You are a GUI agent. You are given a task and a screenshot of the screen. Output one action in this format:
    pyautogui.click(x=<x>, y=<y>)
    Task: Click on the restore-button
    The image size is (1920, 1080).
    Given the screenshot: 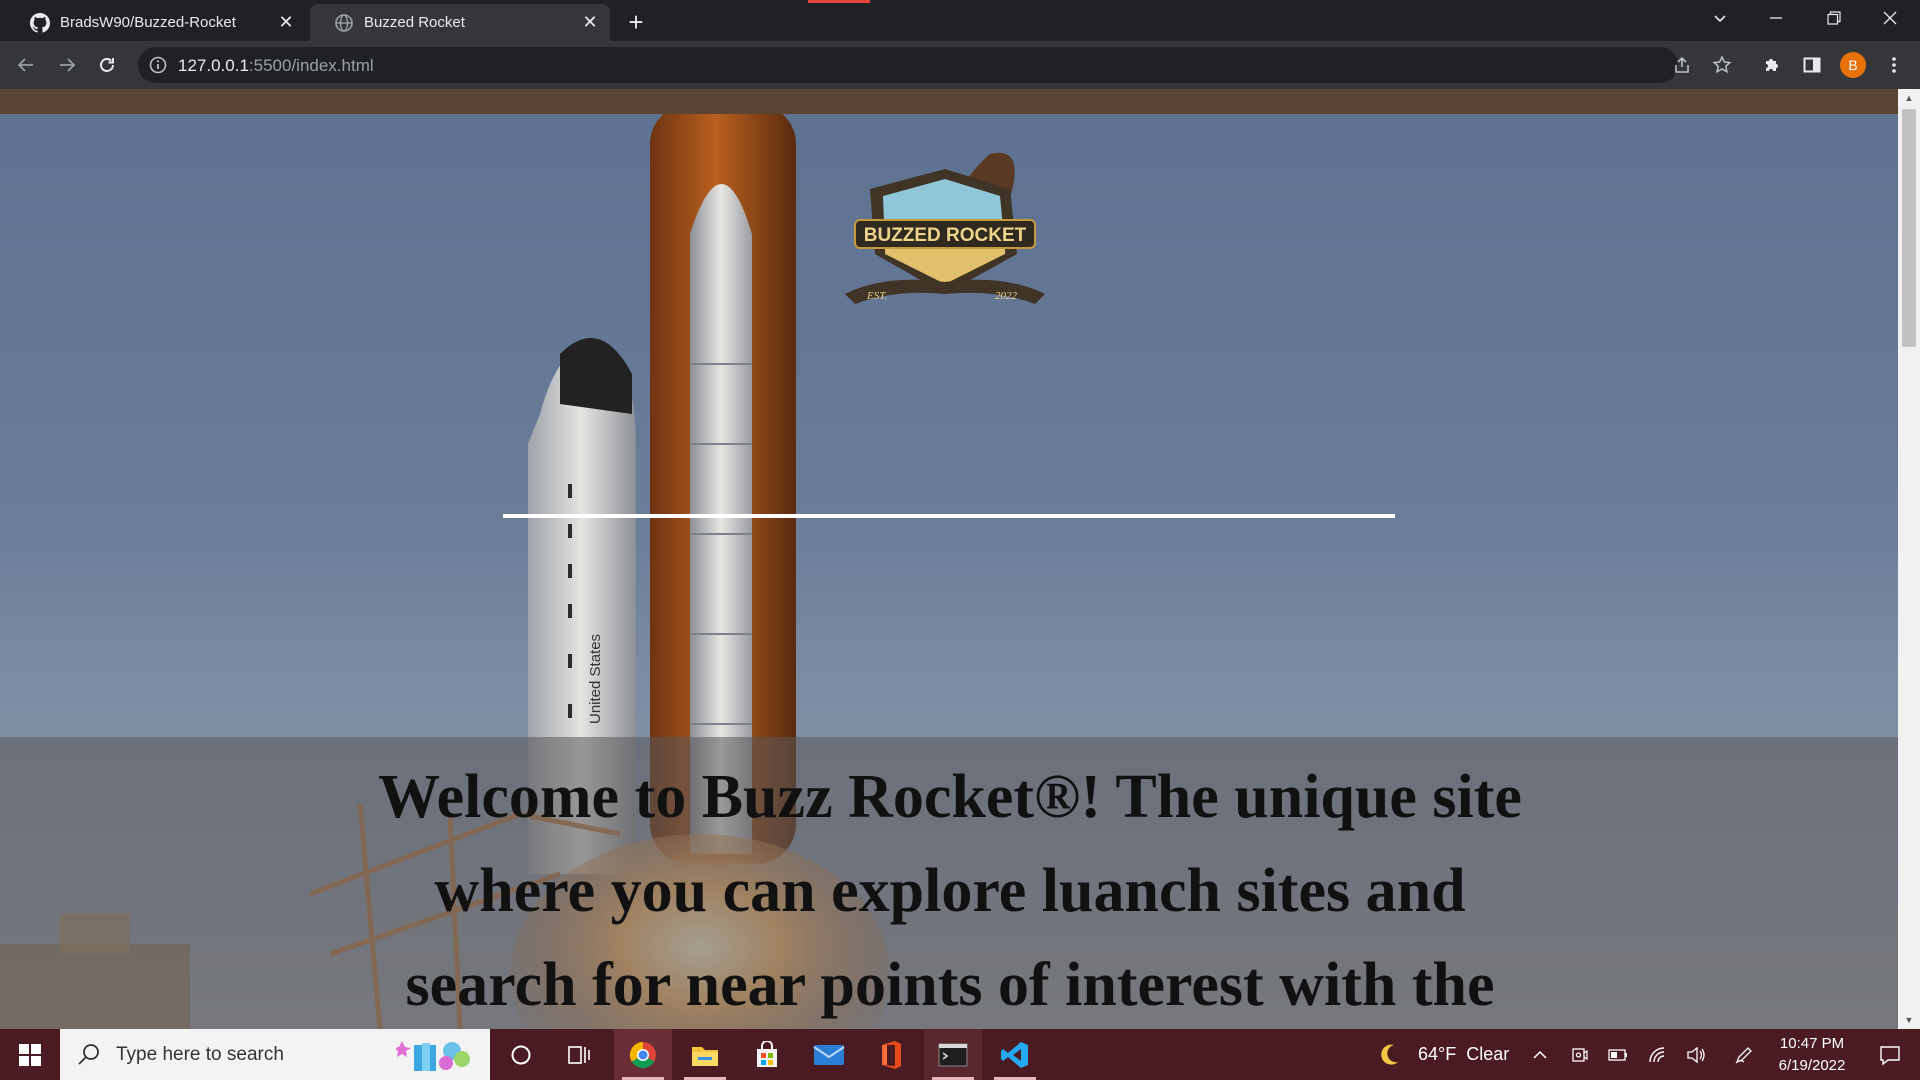 What is the action you would take?
    pyautogui.click(x=1834, y=18)
    